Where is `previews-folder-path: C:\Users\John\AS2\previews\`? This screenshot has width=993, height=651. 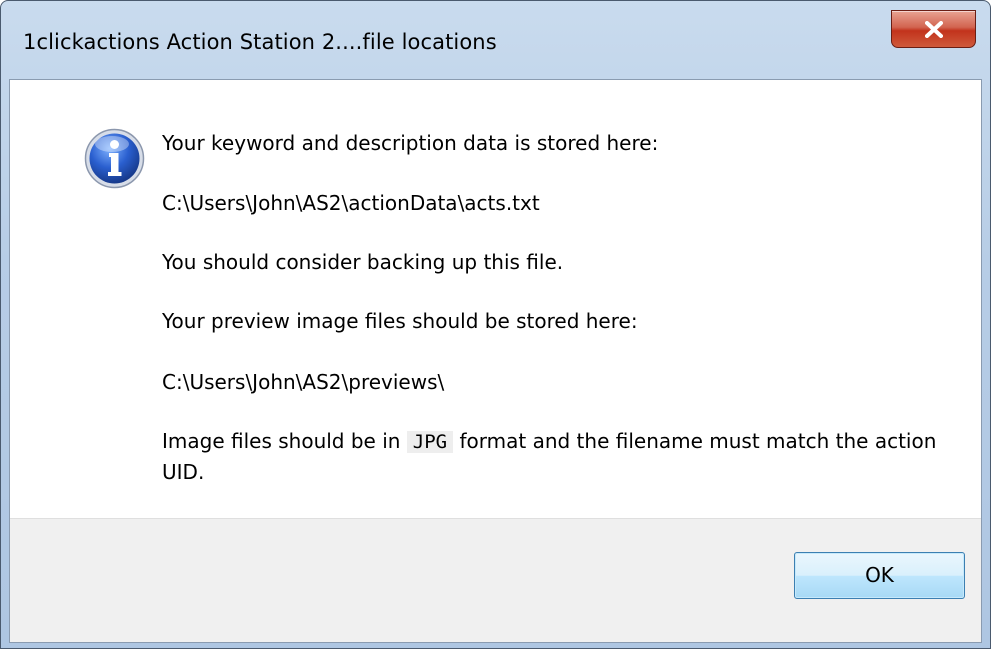 previews-folder-path: C:\Users\John\AS2\previews\ is located at coordinates (303, 382).